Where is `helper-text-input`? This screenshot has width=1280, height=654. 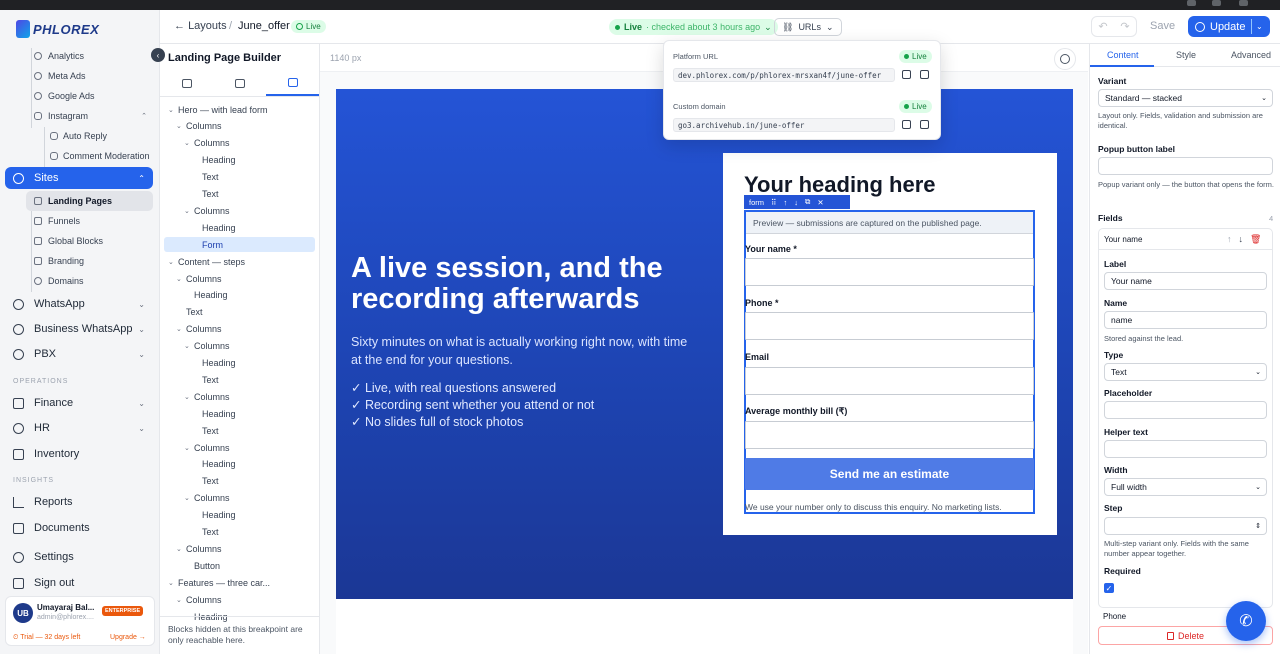
helper-text-input is located at coordinates (1185, 449).